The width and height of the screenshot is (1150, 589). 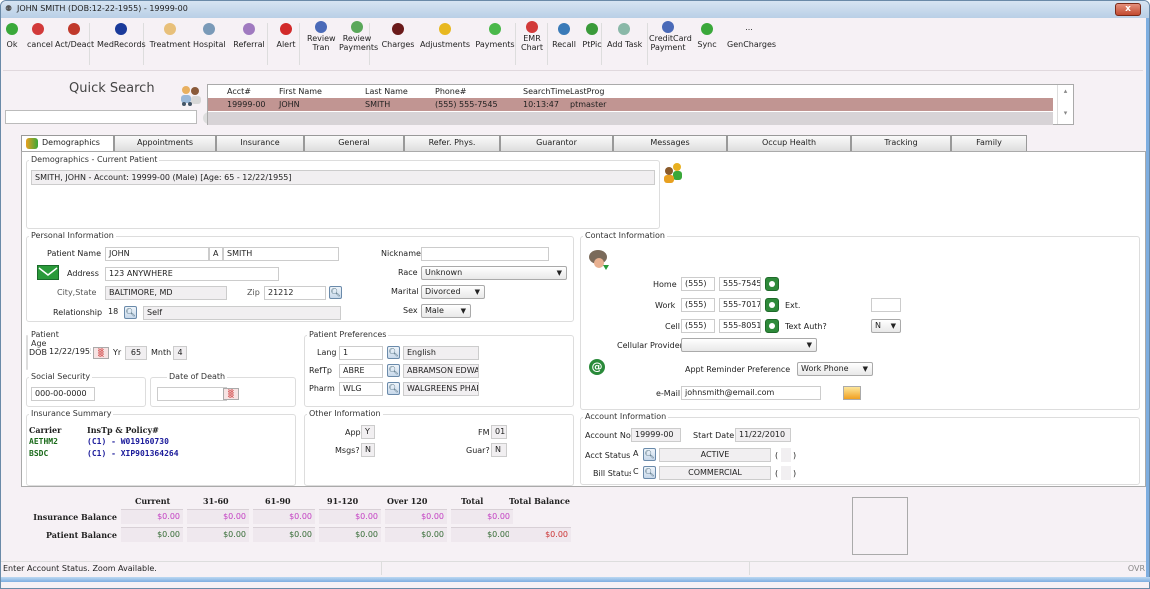 What do you see at coordinates (101, 117) in the screenshot?
I see `quick-search-input` at bounding box center [101, 117].